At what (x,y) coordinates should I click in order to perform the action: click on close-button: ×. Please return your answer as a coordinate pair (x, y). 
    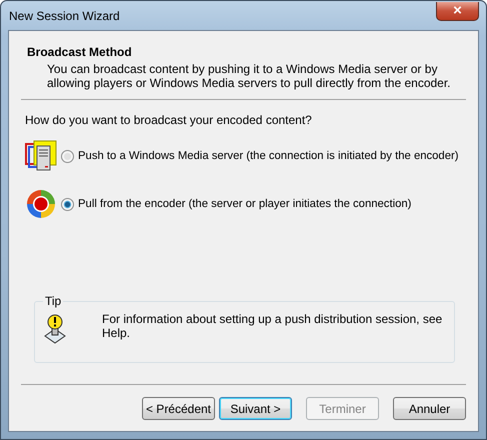
    Looking at the image, I should click on (457, 11).